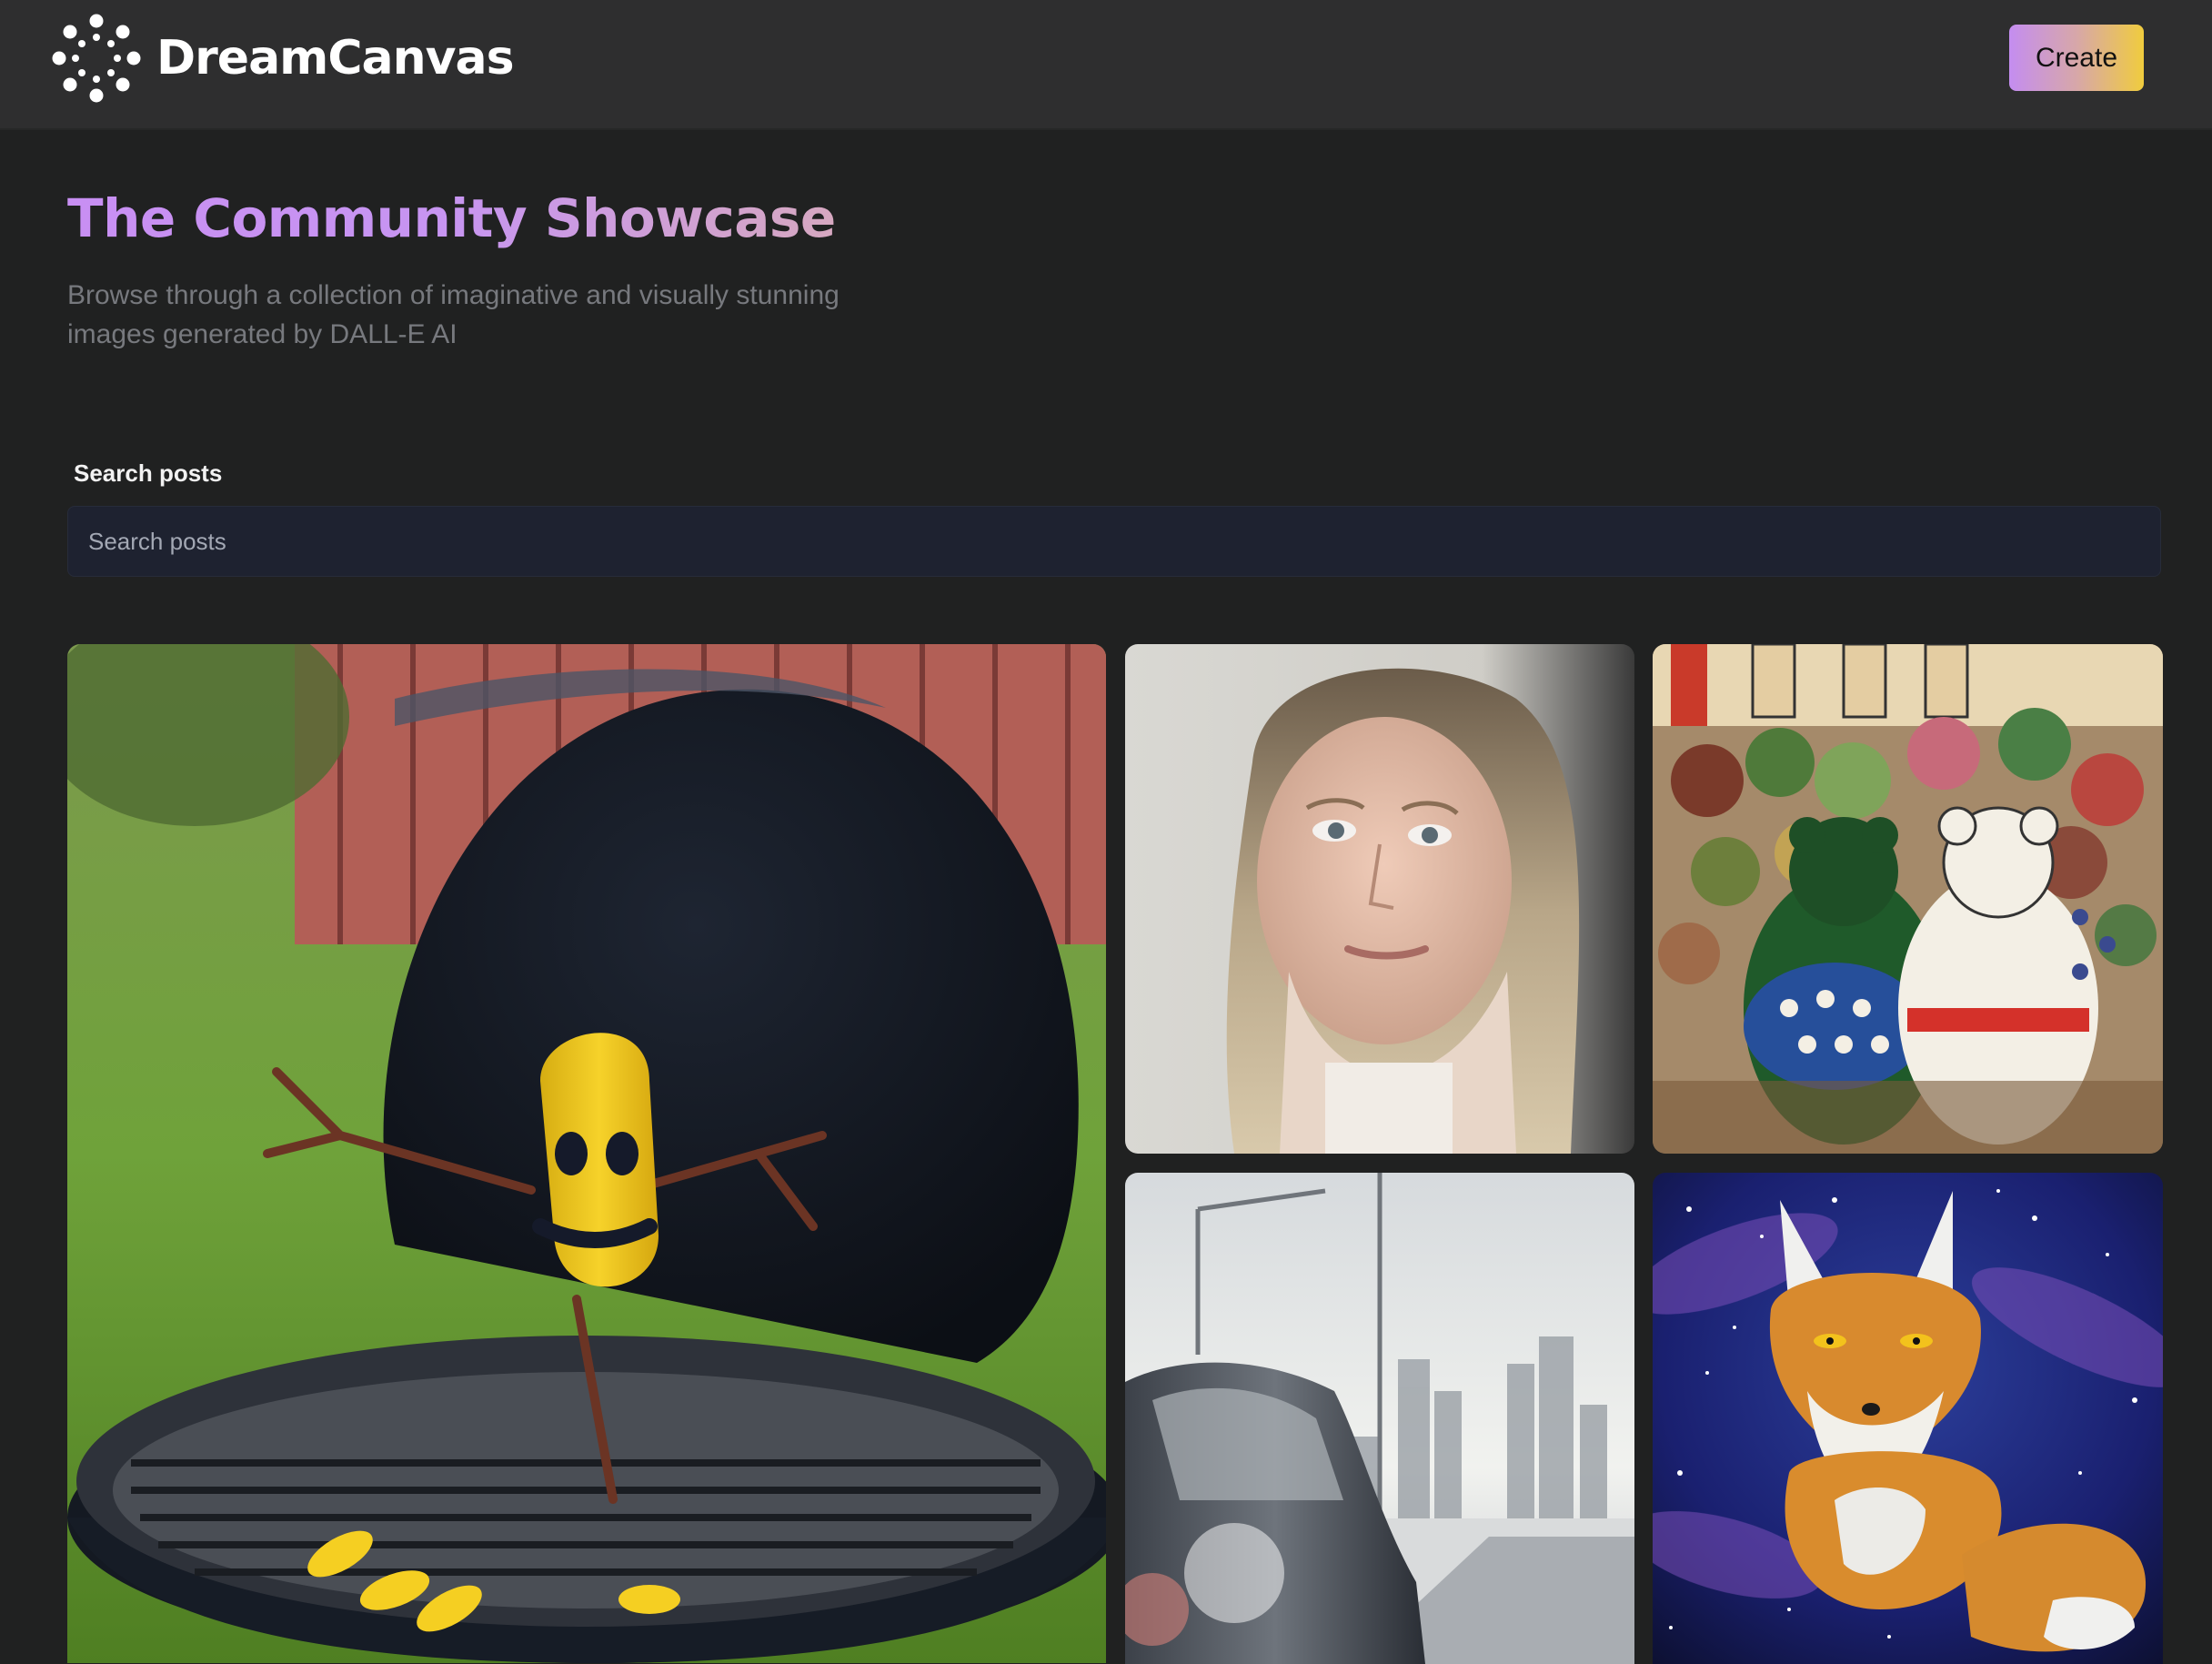 This screenshot has width=2212, height=1664. I want to click on gallery-card-teddy-market, so click(1908, 899).